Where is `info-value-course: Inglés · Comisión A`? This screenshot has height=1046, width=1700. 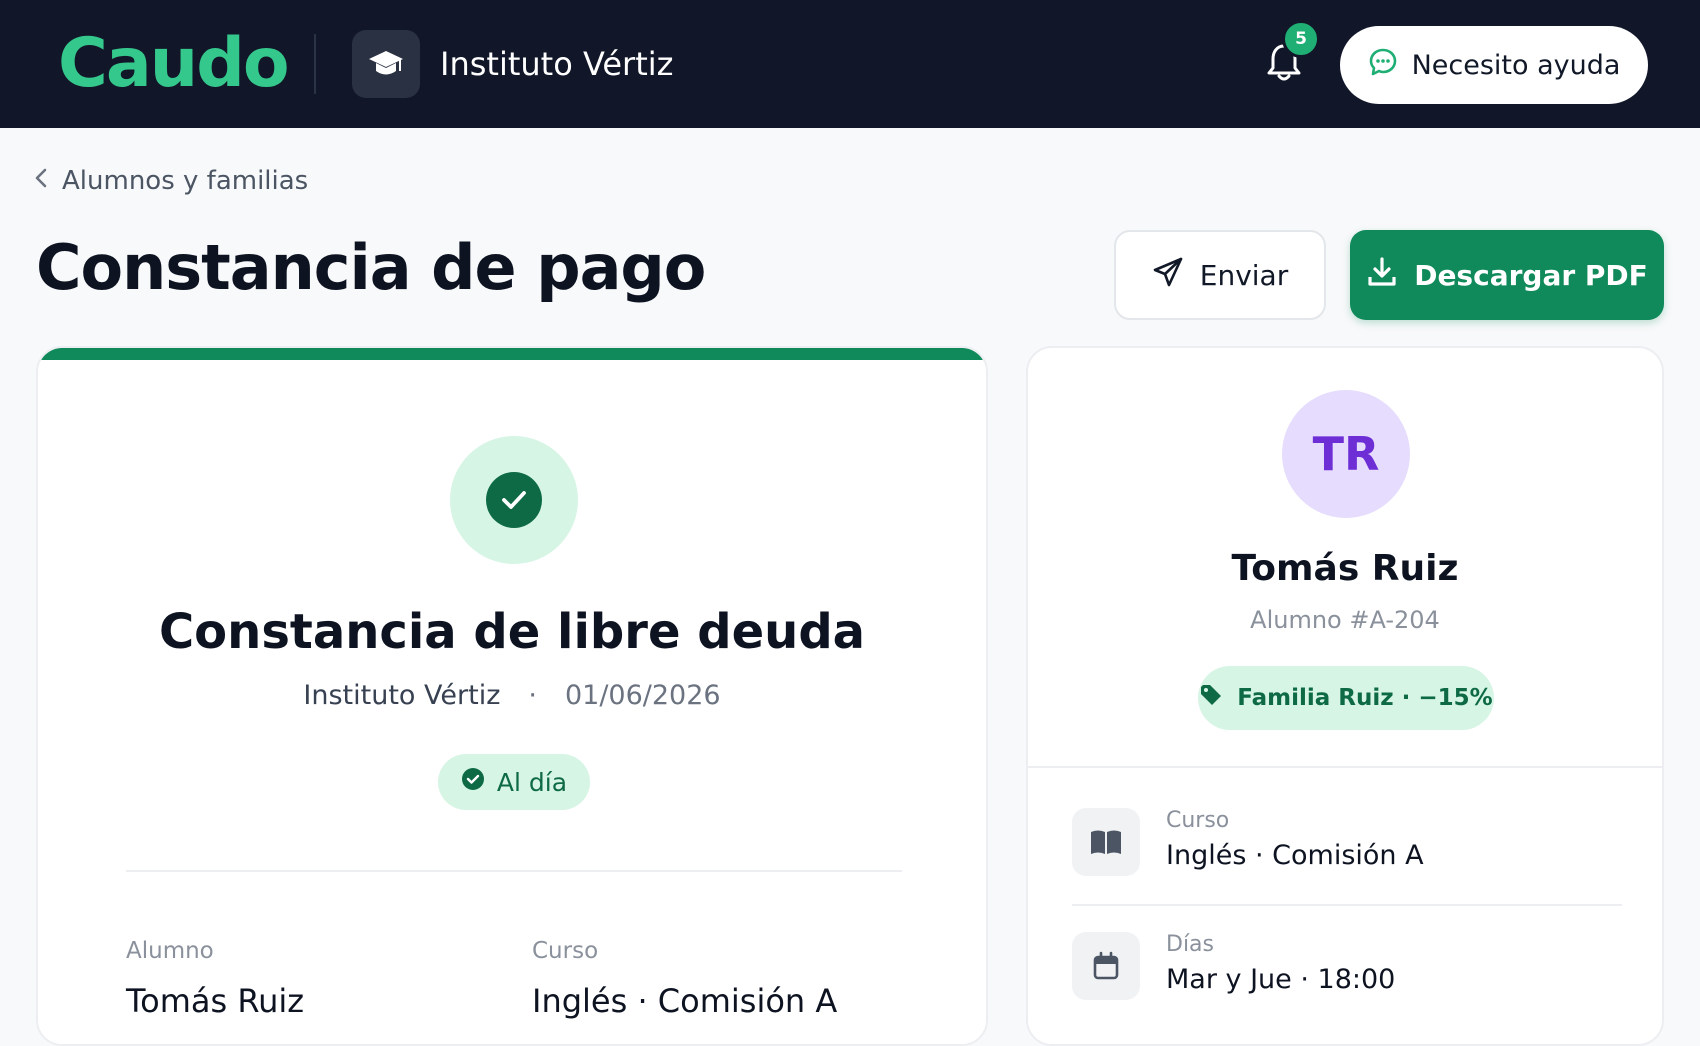 info-value-course: Inglés · Comisión A is located at coordinates (1295, 855).